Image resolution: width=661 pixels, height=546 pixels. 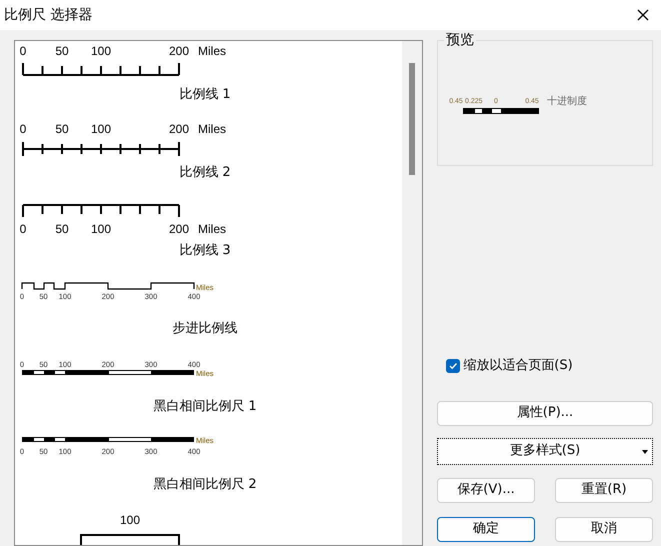 I want to click on scale-name: 黑白相间比例尺 1, so click(x=205, y=407).